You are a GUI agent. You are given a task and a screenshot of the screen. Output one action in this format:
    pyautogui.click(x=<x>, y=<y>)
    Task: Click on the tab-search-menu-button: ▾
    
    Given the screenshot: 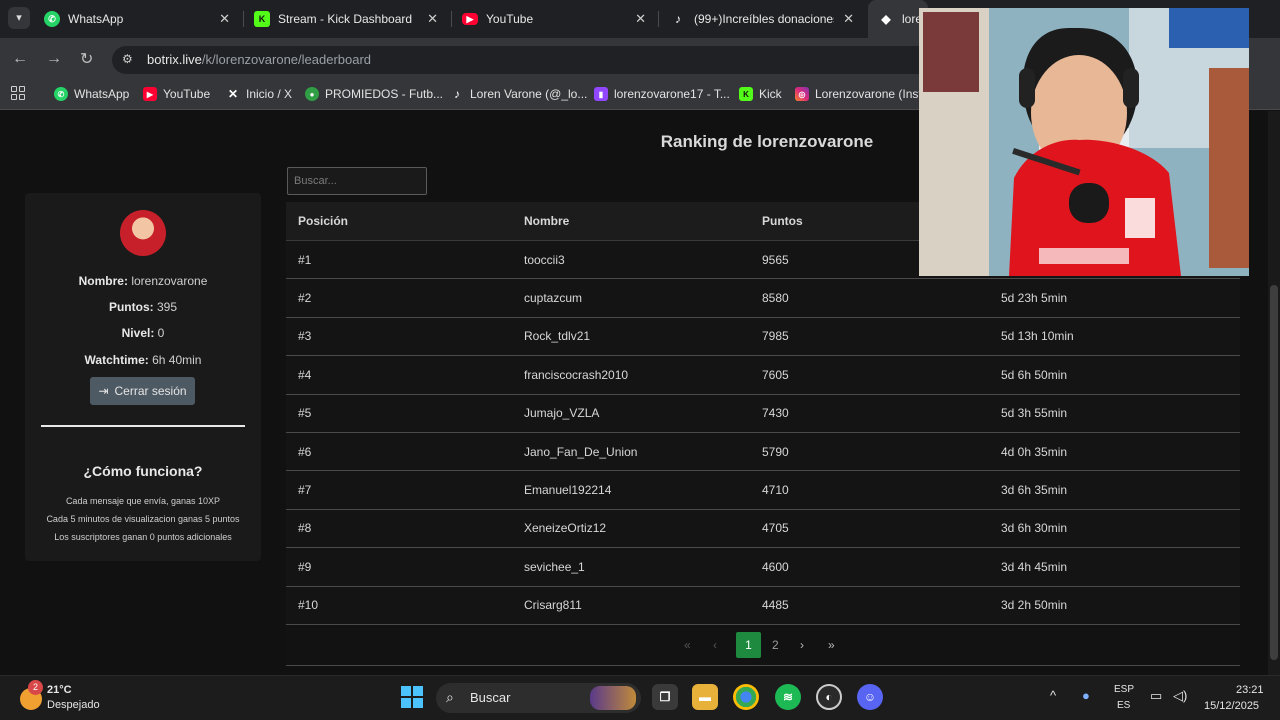 What is the action you would take?
    pyautogui.click(x=19, y=18)
    